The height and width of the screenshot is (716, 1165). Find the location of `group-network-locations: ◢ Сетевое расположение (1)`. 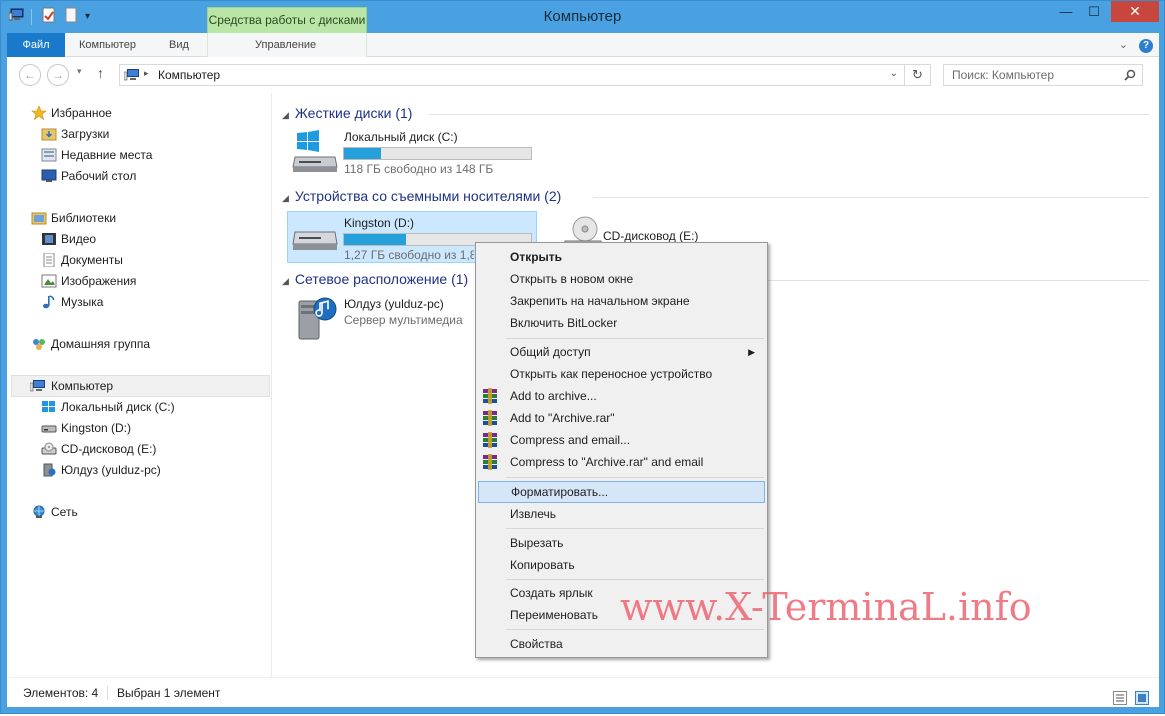

group-network-locations: ◢ Сетевое расположение (1) is located at coordinates (375, 279).